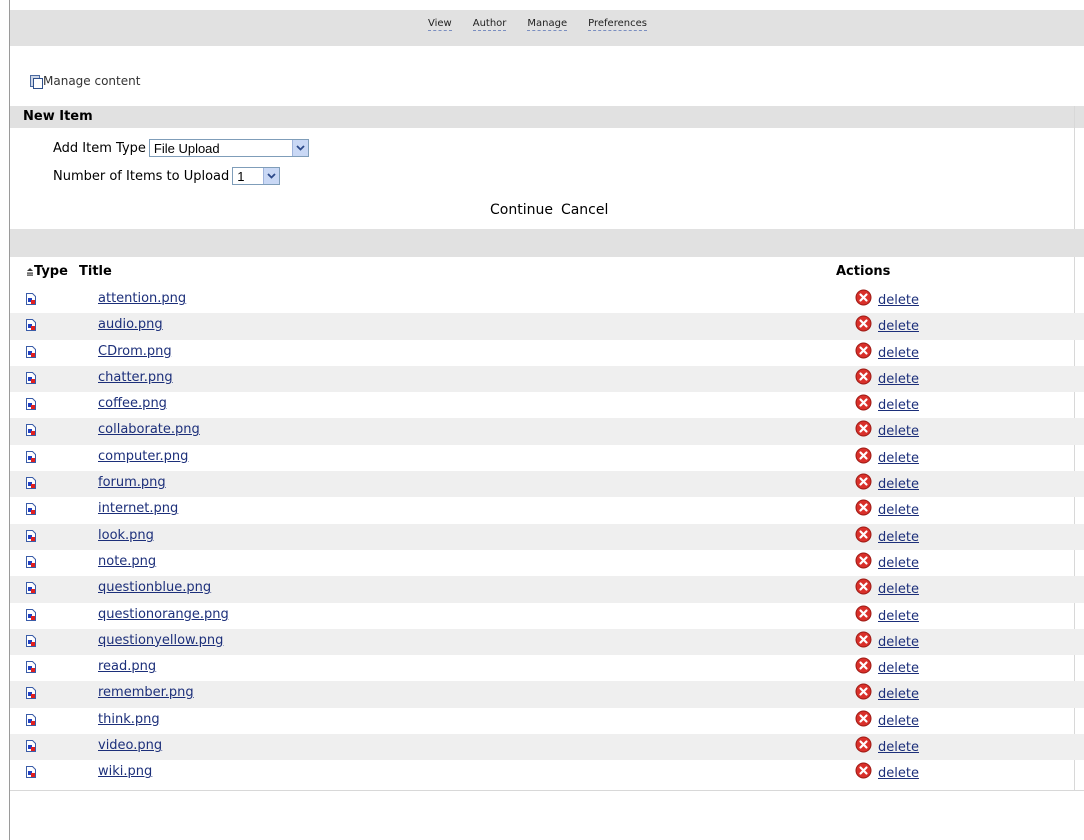 The height and width of the screenshot is (840, 1084). Describe the element at coordinates (135, 351) in the screenshot. I see `file-title-link: CDrom.png` at that location.